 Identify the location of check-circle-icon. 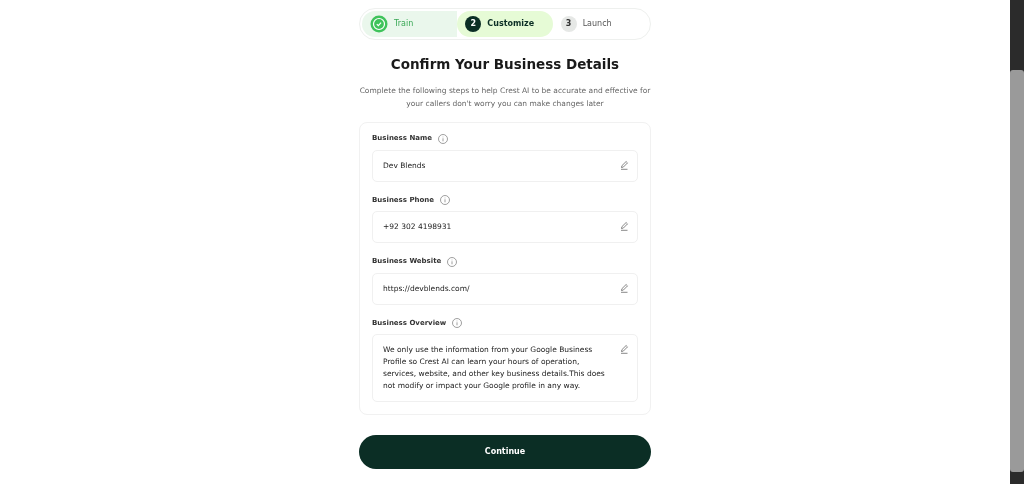
(379, 24).